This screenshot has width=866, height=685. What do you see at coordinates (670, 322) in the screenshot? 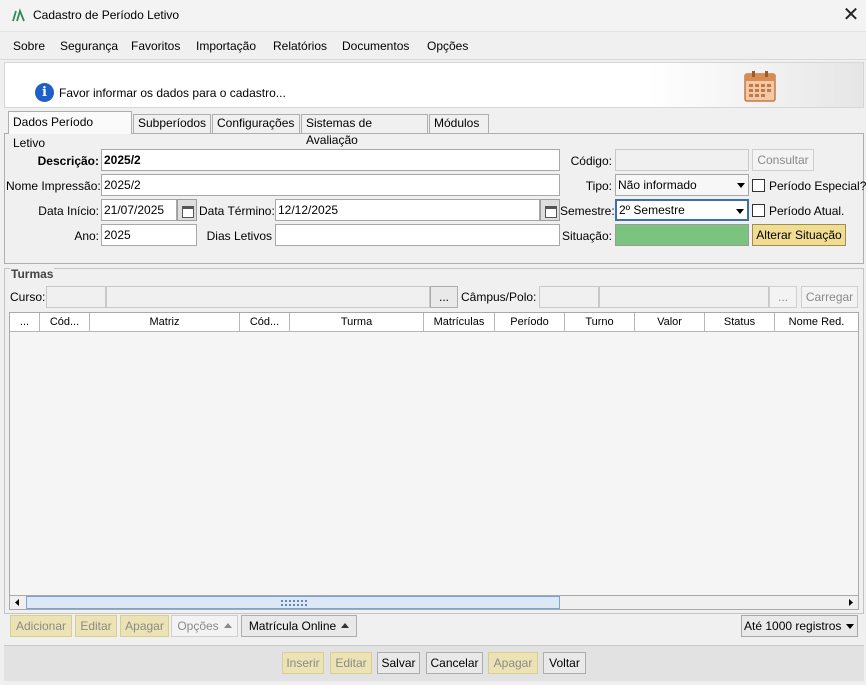
I see `col-header-valor: Valor` at bounding box center [670, 322].